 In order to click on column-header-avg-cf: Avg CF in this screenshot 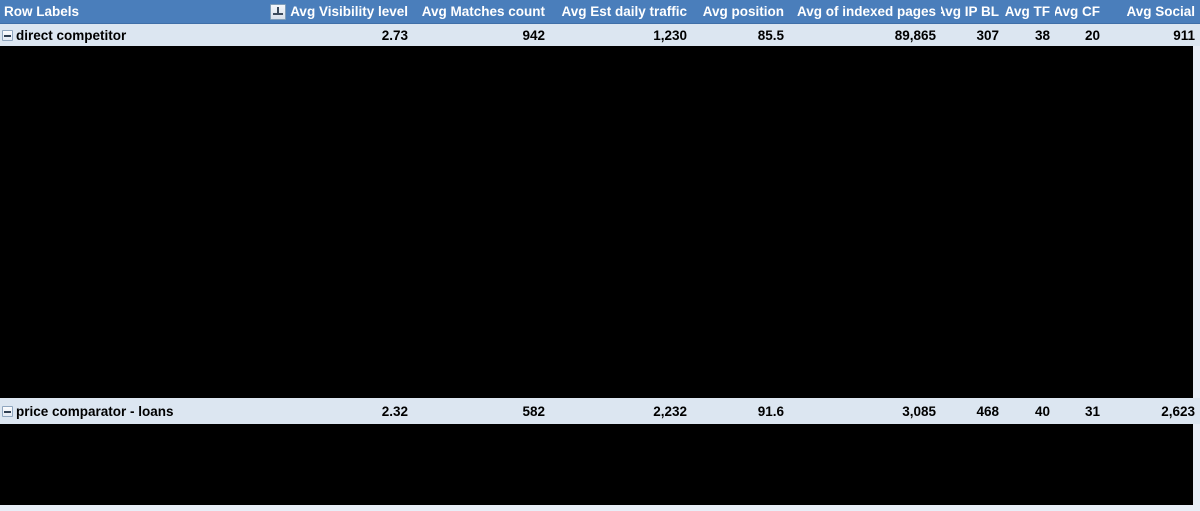, I will do `click(1080, 12)`.